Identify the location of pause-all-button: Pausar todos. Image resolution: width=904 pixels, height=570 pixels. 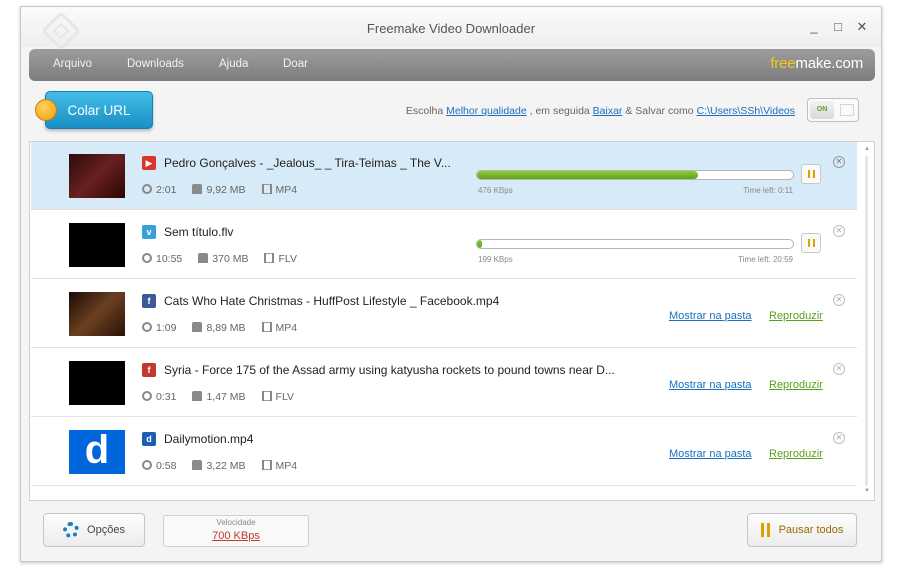
(802, 530).